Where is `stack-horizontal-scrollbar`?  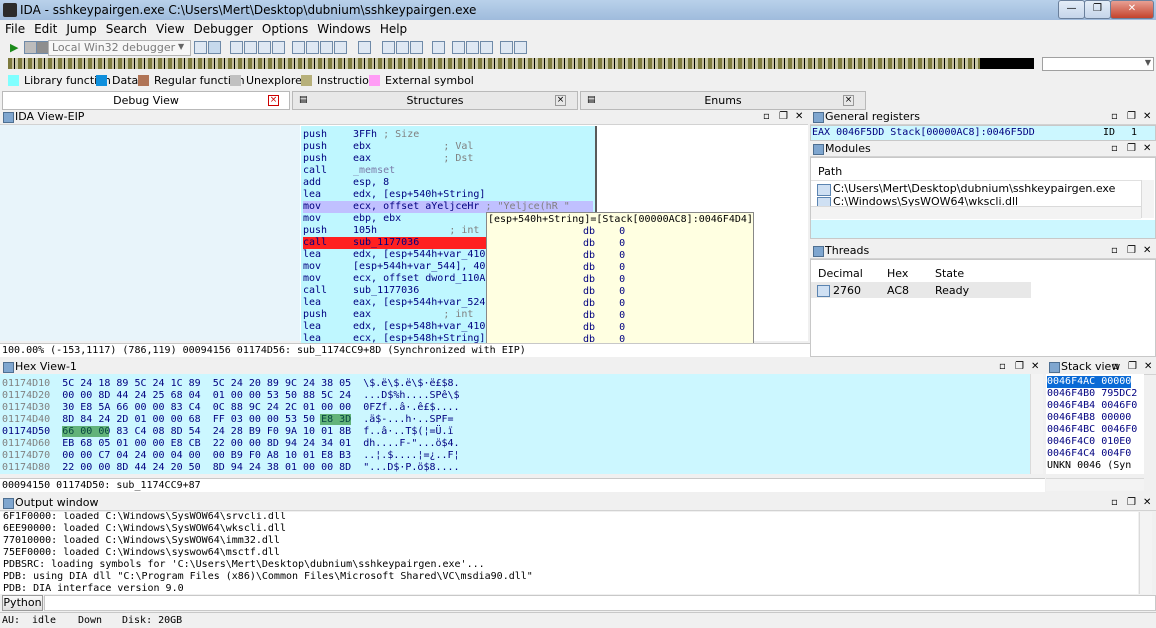
stack-horizontal-scrollbar is located at coordinates (1095, 484).